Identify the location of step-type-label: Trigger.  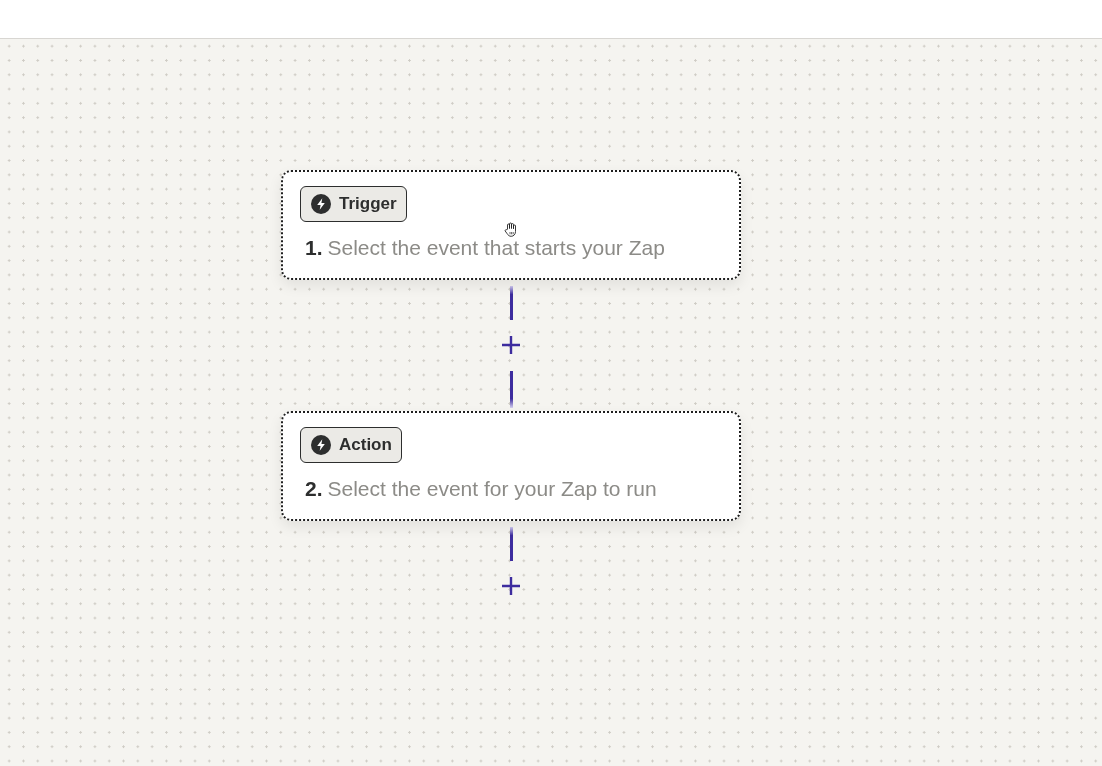
(368, 204).